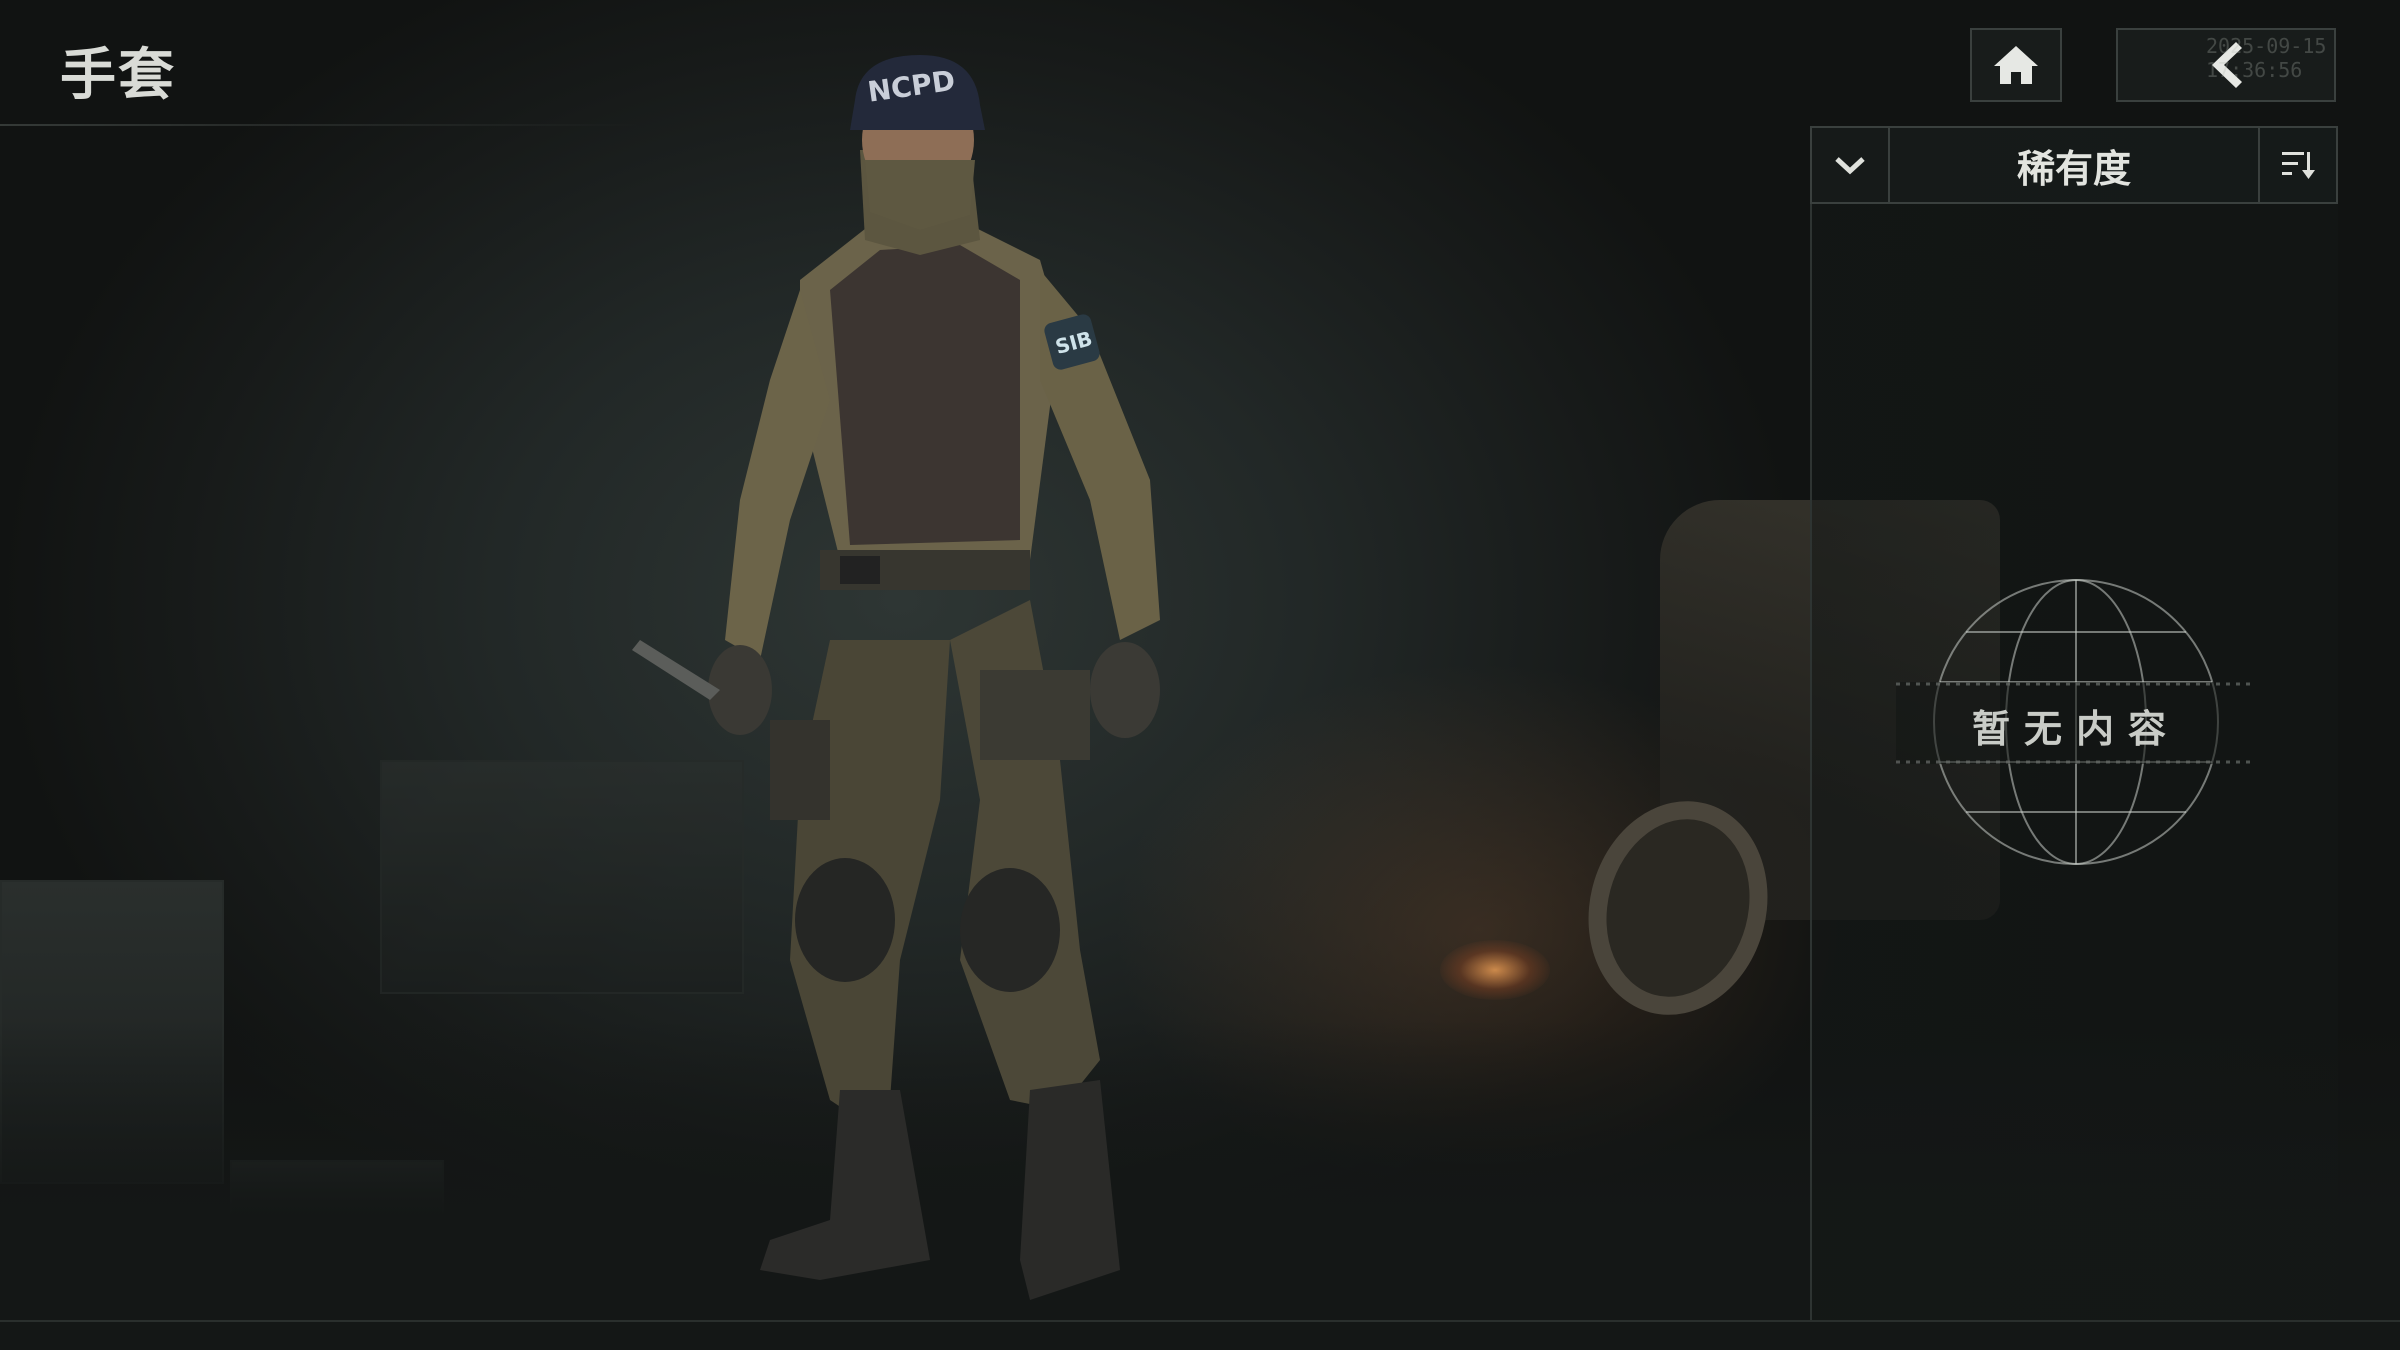 The width and height of the screenshot is (2400, 1350). I want to click on chevron-down-icon, so click(1850, 166).